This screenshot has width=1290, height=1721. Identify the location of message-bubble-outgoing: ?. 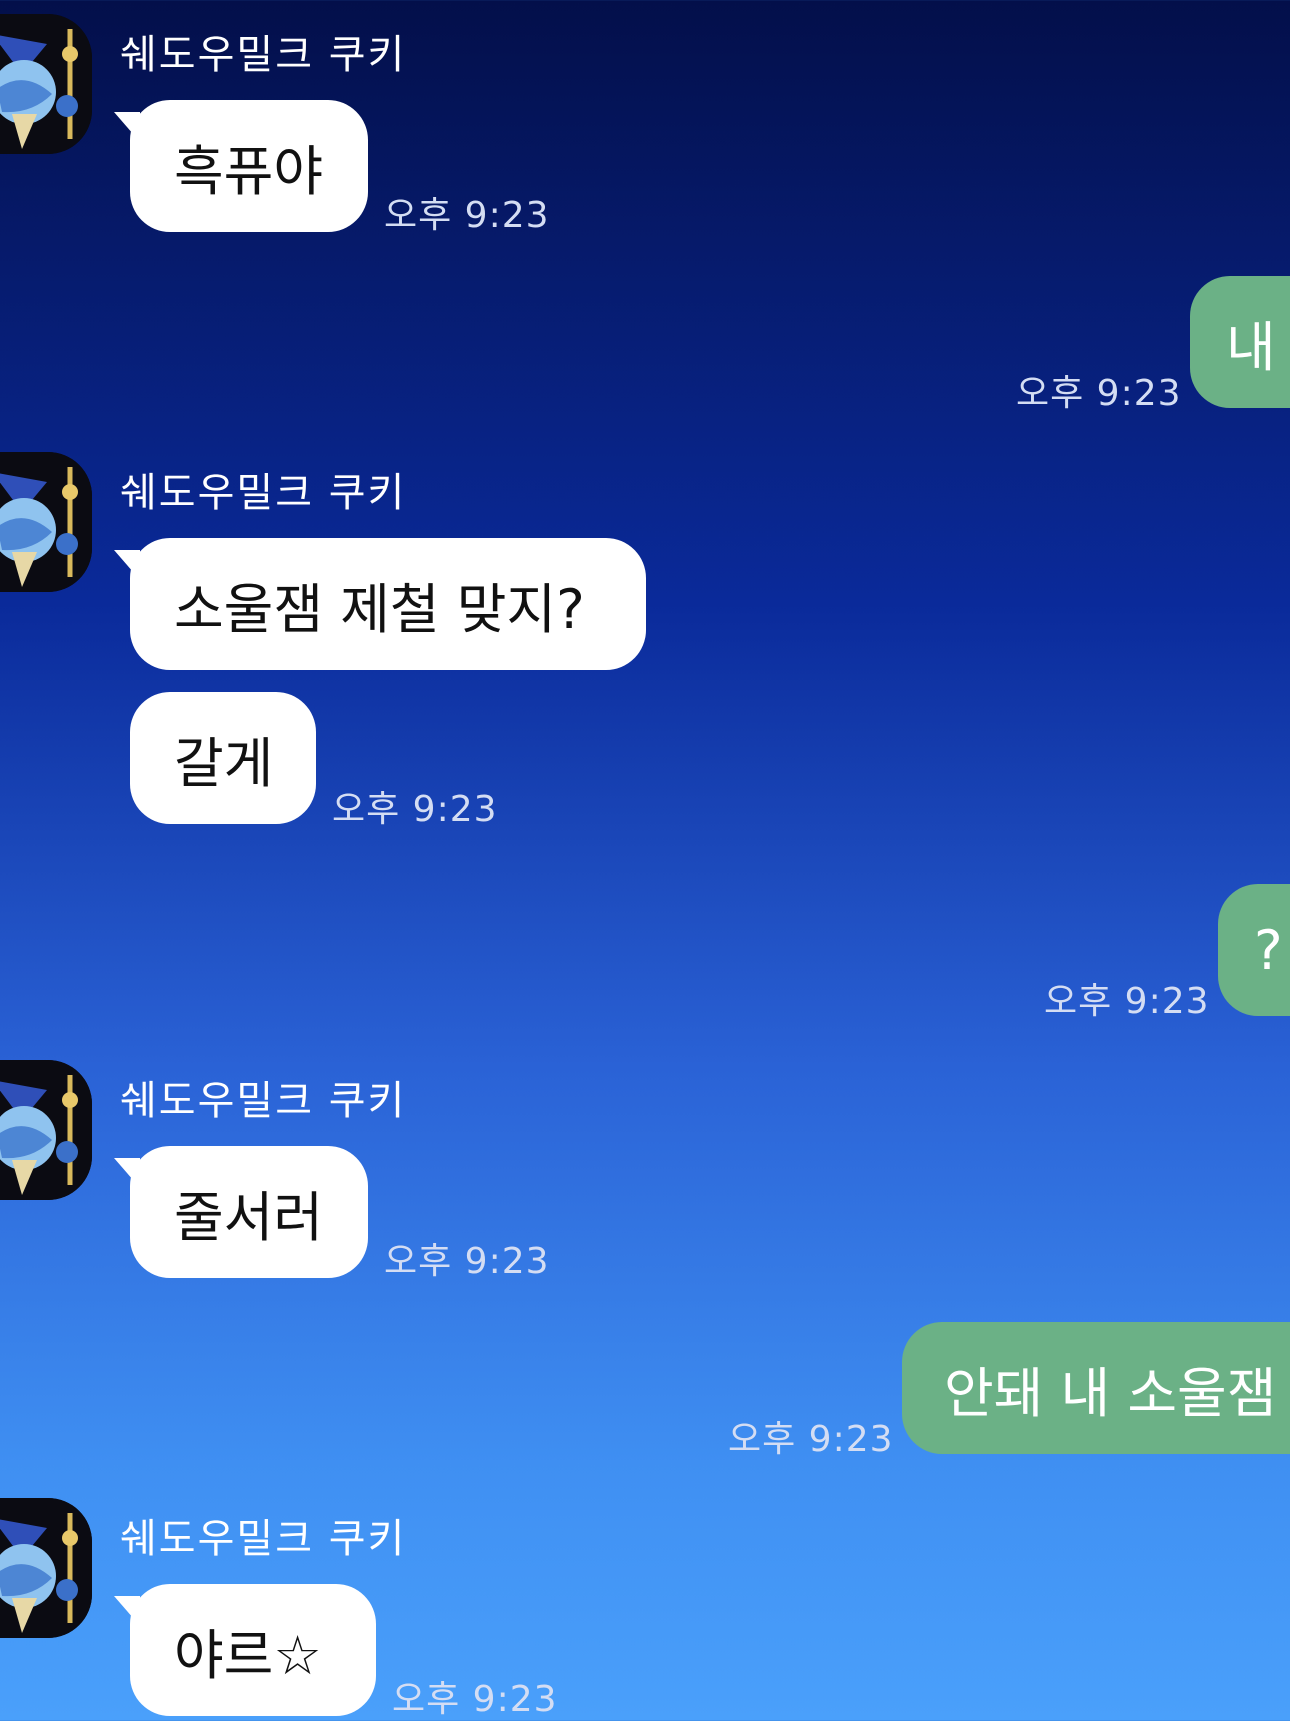
(1254, 950).